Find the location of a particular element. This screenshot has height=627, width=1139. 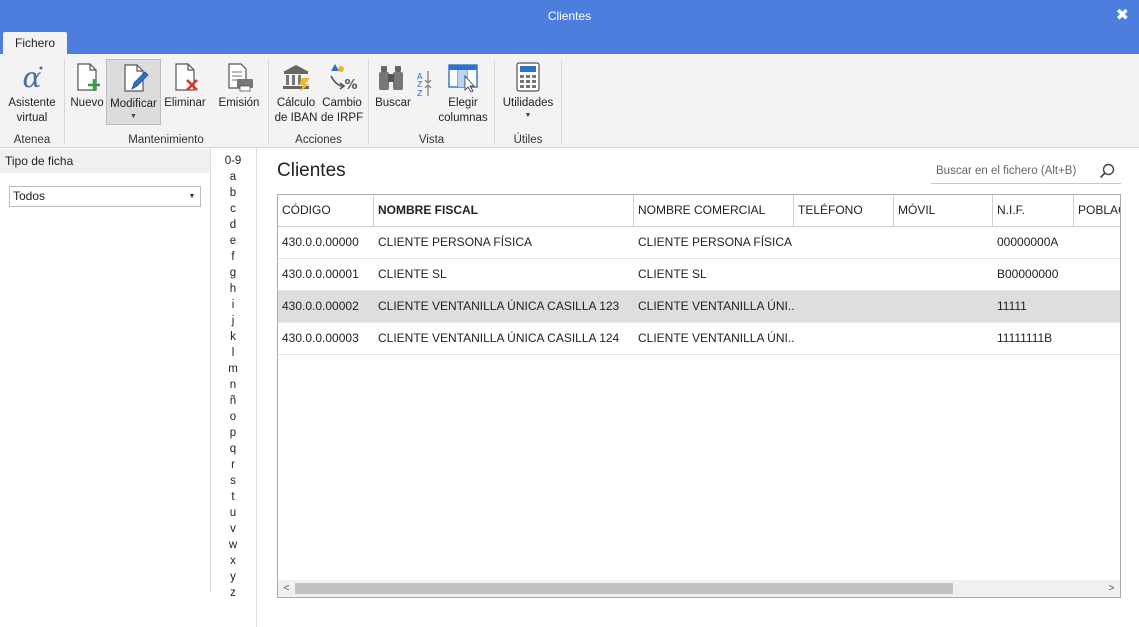

ribbon-tab-strip: Fichero is located at coordinates (569, 43).